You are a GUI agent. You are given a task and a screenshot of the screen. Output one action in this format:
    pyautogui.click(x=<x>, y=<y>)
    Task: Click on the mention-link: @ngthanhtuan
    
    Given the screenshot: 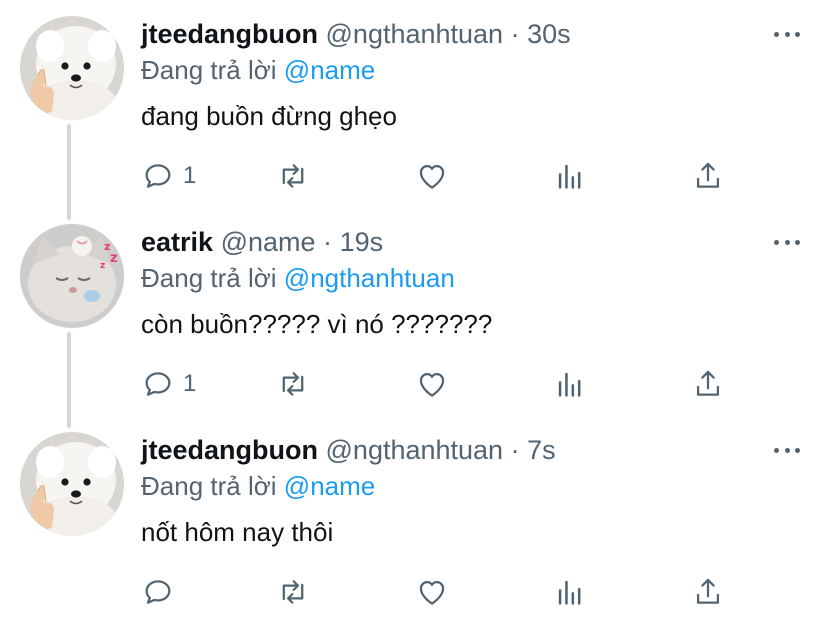 What is the action you would take?
    pyautogui.click(x=369, y=278)
    